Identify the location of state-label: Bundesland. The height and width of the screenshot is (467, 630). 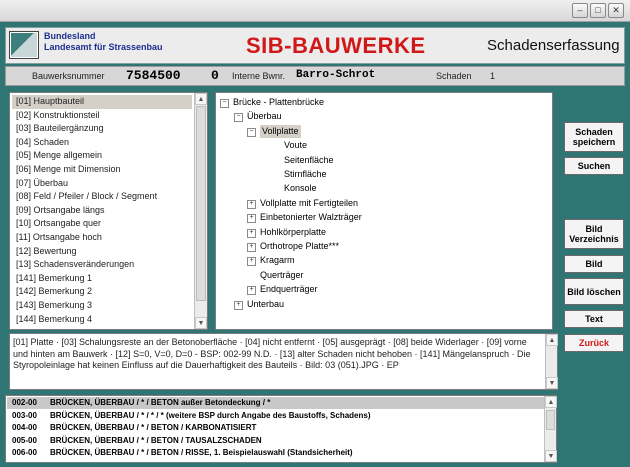
(70, 36).